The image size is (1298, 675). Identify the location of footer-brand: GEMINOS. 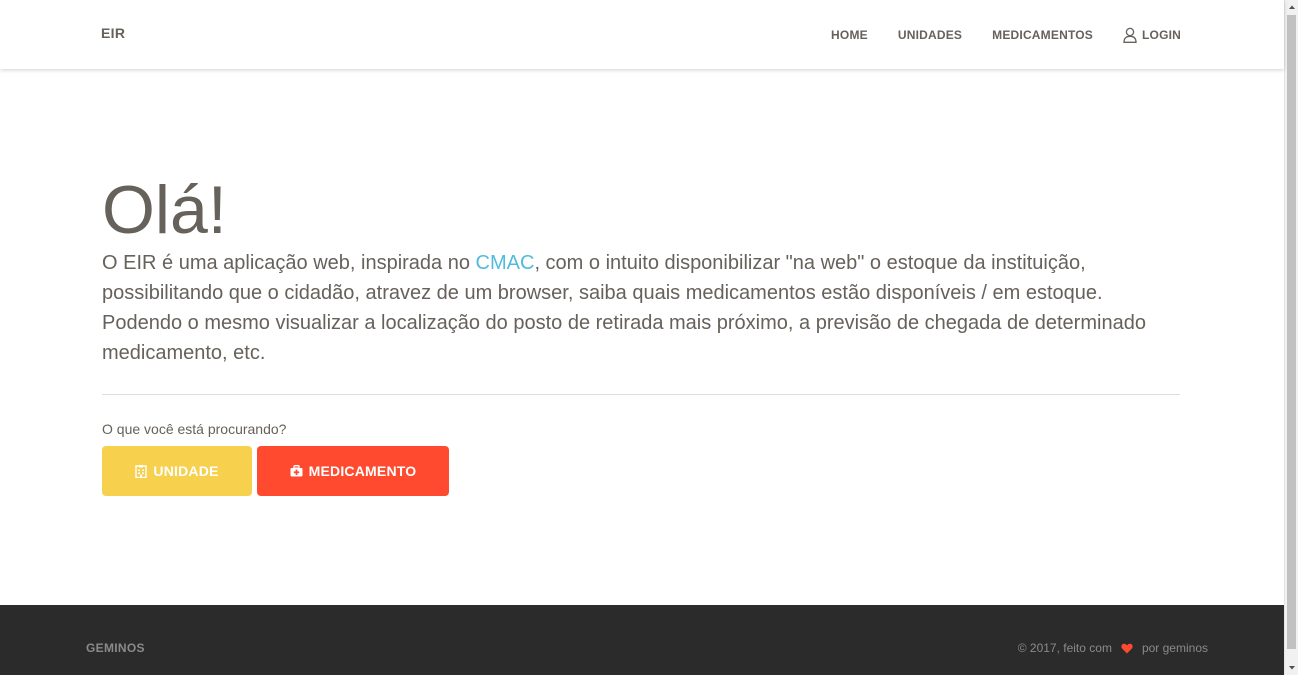
(115, 648).